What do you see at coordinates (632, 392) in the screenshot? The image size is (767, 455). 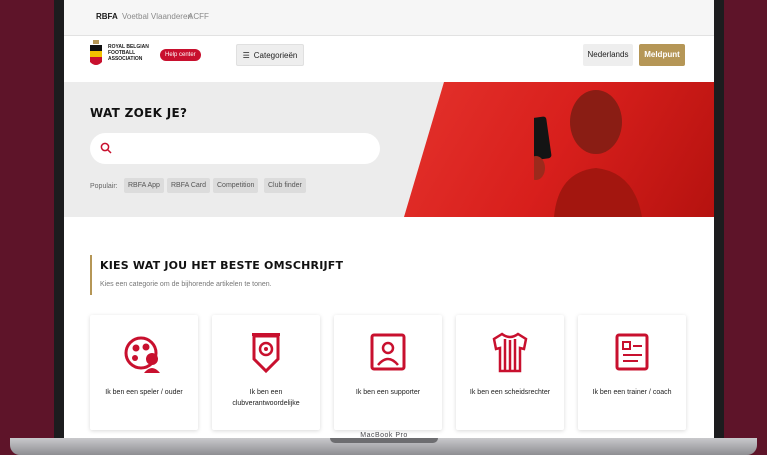 I see `category-label: Ik ben een trainer / coach` at bounding box center [632, 392].